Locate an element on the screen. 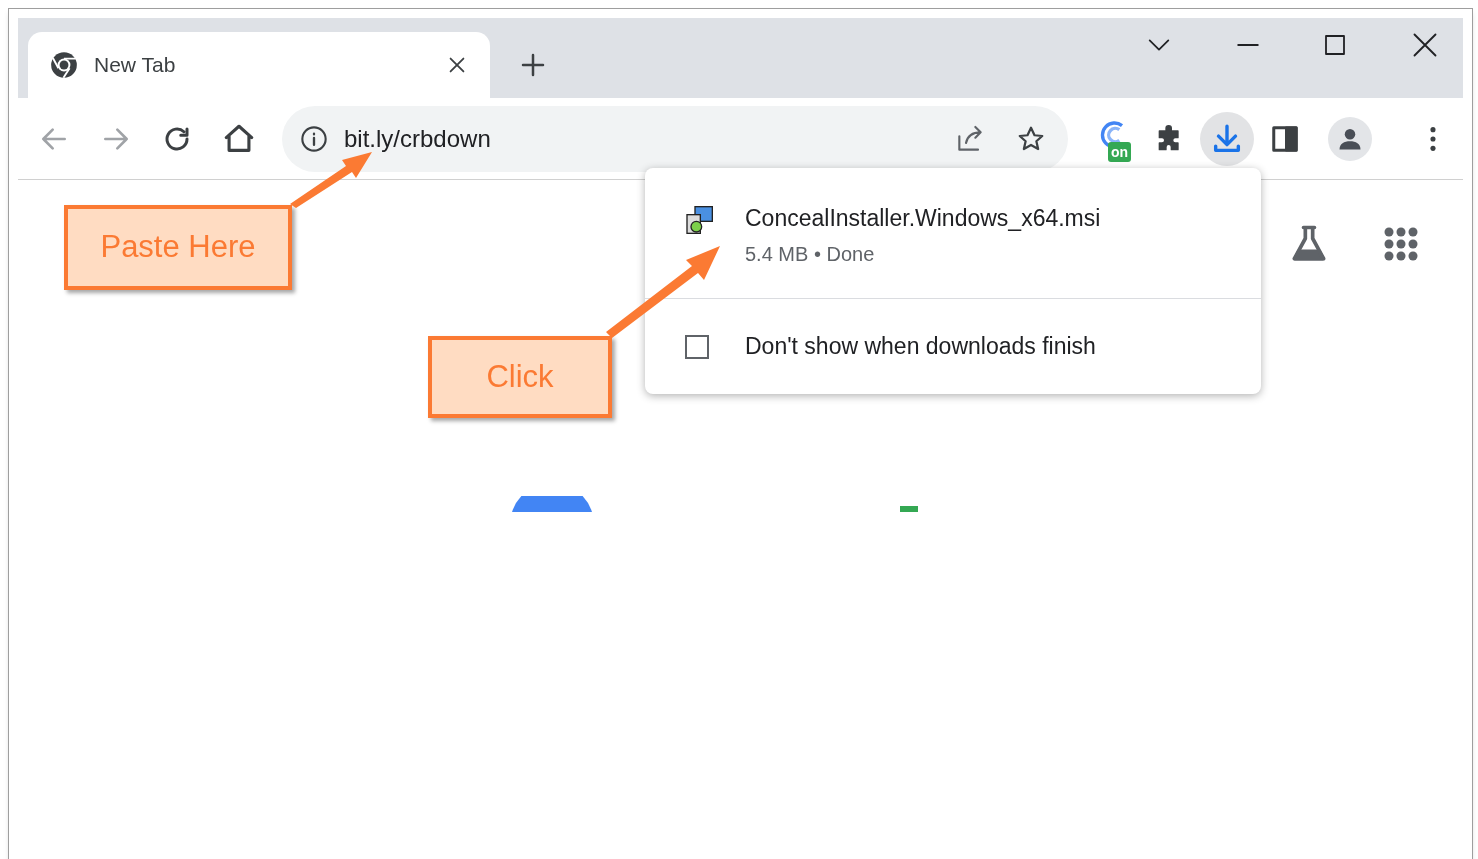 The image size is (1478, 859). callout-text: Paste Here is located at coordinates (178, 247).